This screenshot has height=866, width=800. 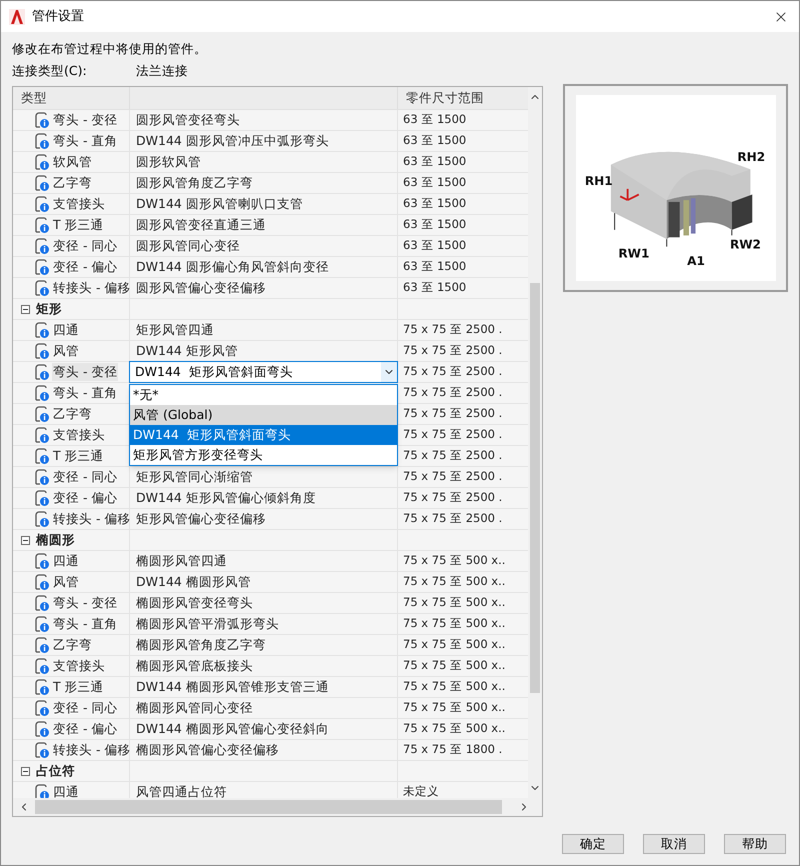 What do you see at coordinates (232, 141) in the screenshot?
I see `fitting-name: DW144 圆形风管冲压中弧形弯头` at bounding box center [232, 141].